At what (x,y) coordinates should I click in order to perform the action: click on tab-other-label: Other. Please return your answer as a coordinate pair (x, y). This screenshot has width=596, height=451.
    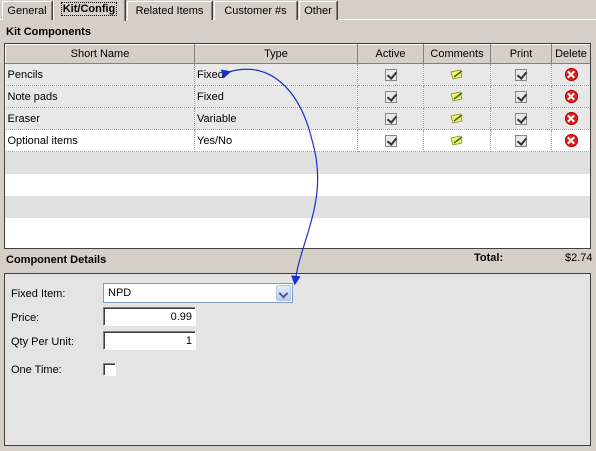
    Looking at the image, I should click on (318, 11).